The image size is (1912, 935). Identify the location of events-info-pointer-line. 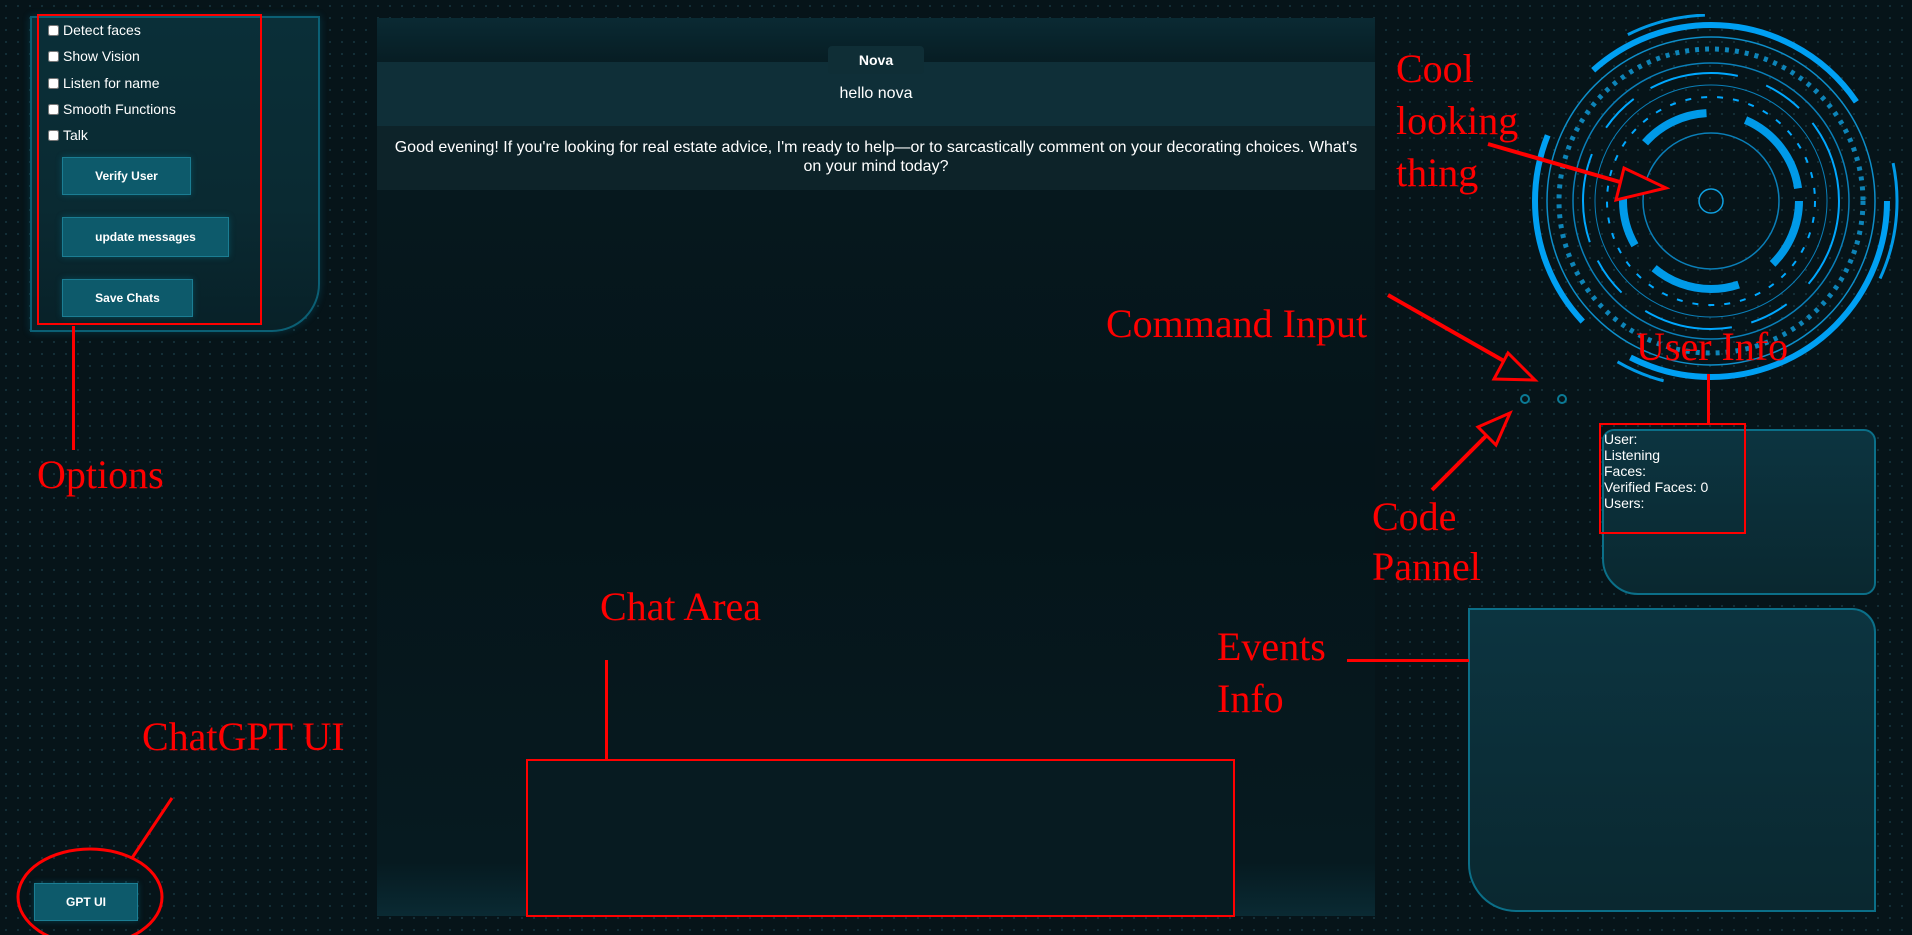
(1408, 660).